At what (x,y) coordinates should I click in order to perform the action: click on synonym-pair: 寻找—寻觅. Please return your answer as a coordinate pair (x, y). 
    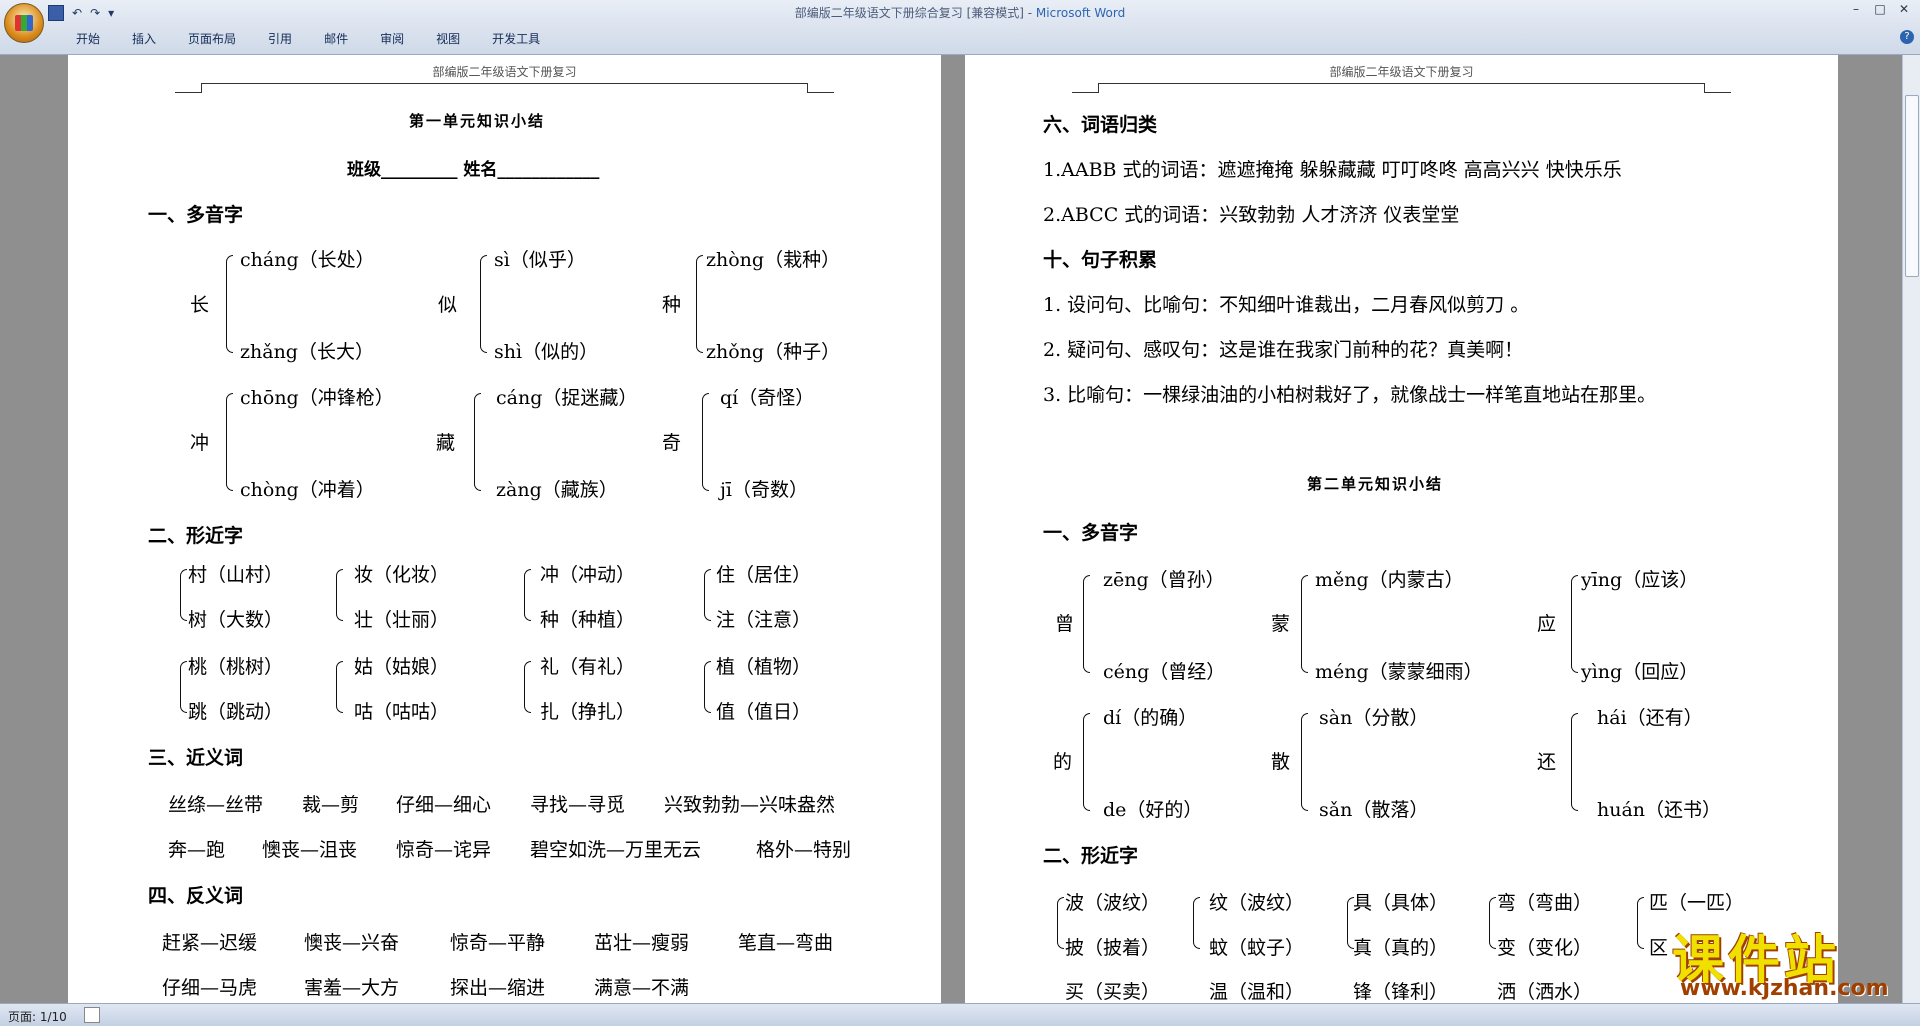
    Looking at the image, I should click on (578, 805).